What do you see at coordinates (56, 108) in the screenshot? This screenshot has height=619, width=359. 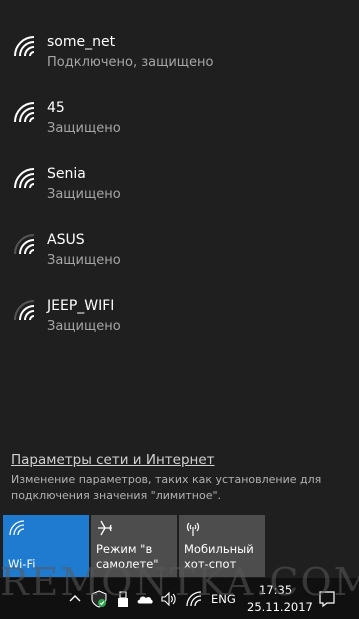 I see `network-ssid: 45` at bounding box center [56, 108].